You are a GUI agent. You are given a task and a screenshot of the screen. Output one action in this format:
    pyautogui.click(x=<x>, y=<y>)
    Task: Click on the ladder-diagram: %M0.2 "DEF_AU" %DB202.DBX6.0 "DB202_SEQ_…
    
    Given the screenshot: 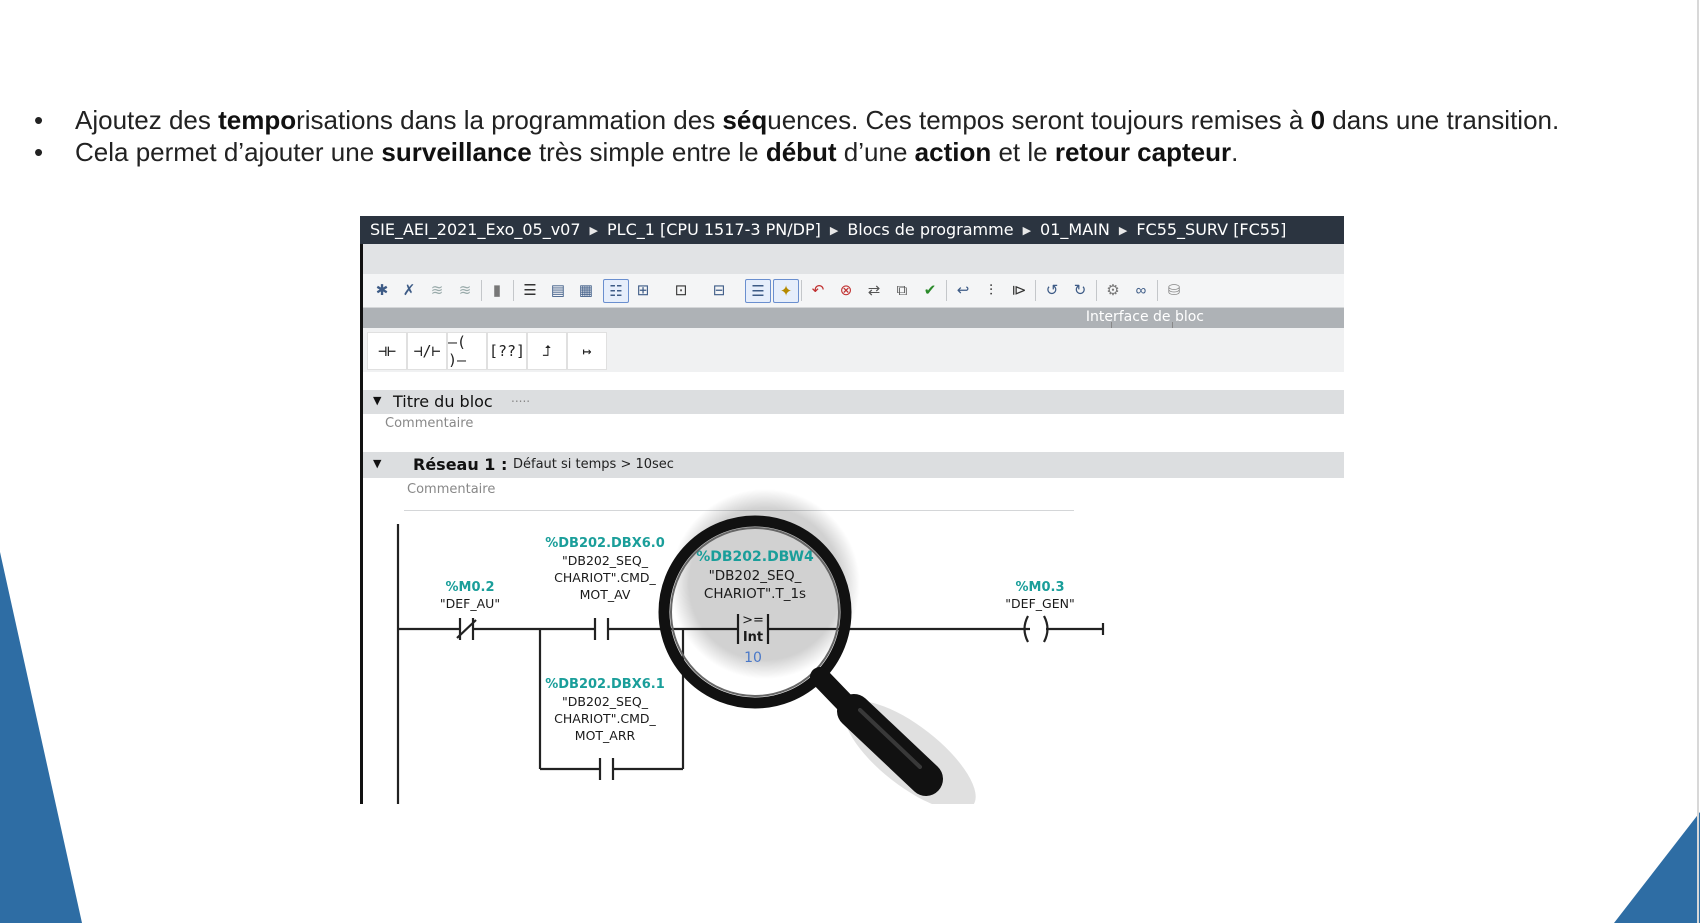 What is the action you would take?
    pyautogui.click(x=750, y=646)
    